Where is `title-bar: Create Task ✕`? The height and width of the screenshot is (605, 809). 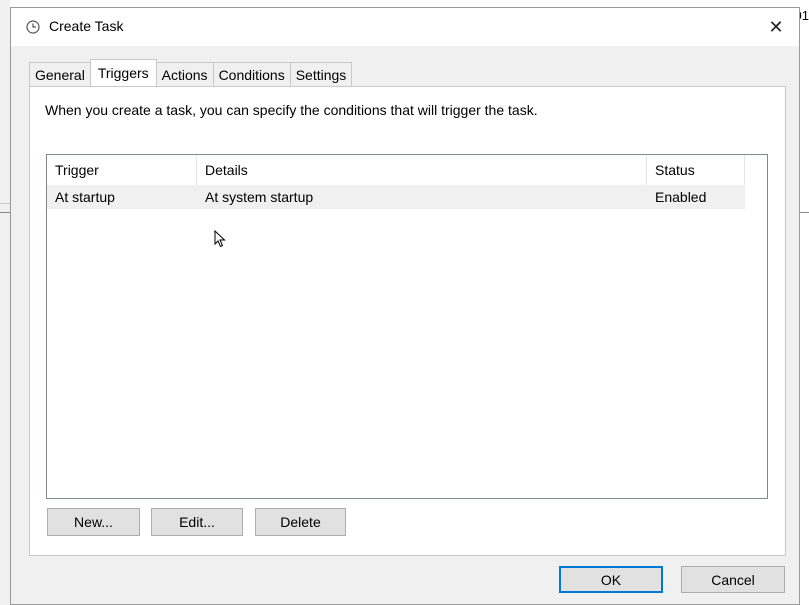 title-bar: Create Task ✕ is located at coordinates (405, 27).